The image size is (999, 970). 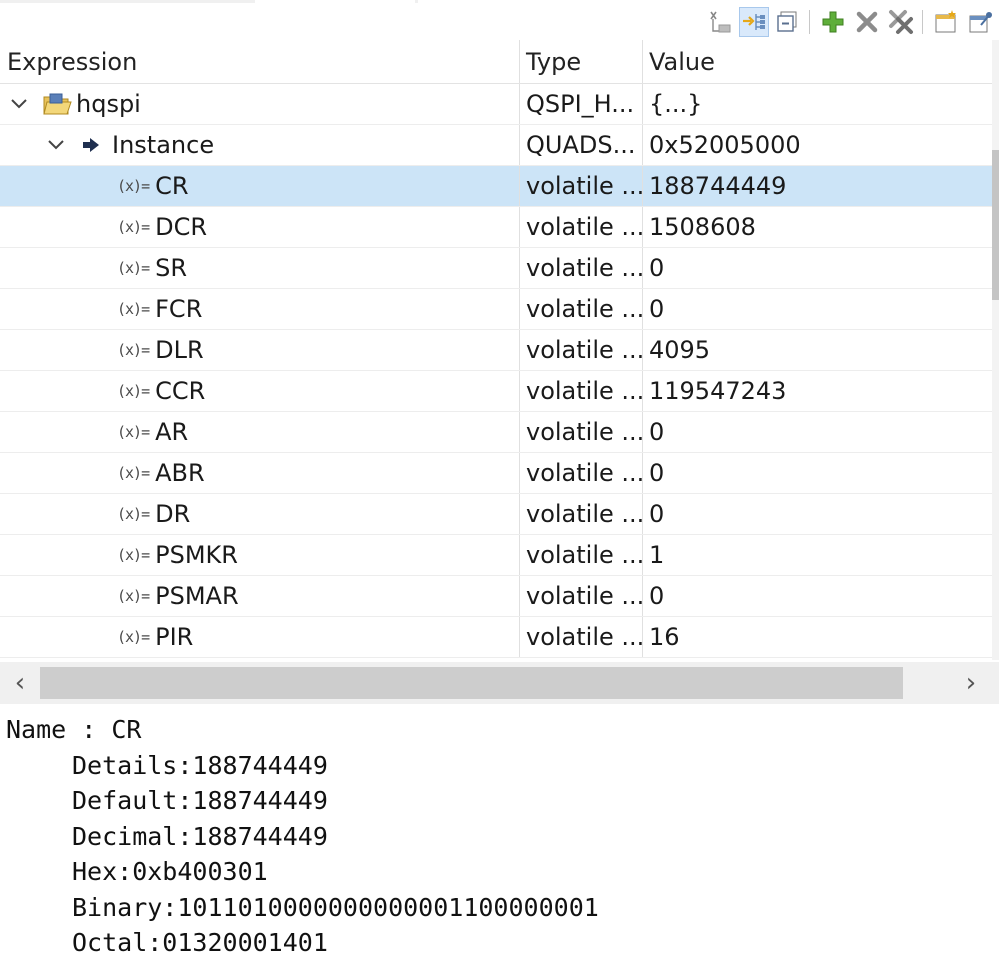 What do you see at coordinates (817, 61) in the screenshot?
I see `column-header-value: Value` at bounding box center [817, 61].